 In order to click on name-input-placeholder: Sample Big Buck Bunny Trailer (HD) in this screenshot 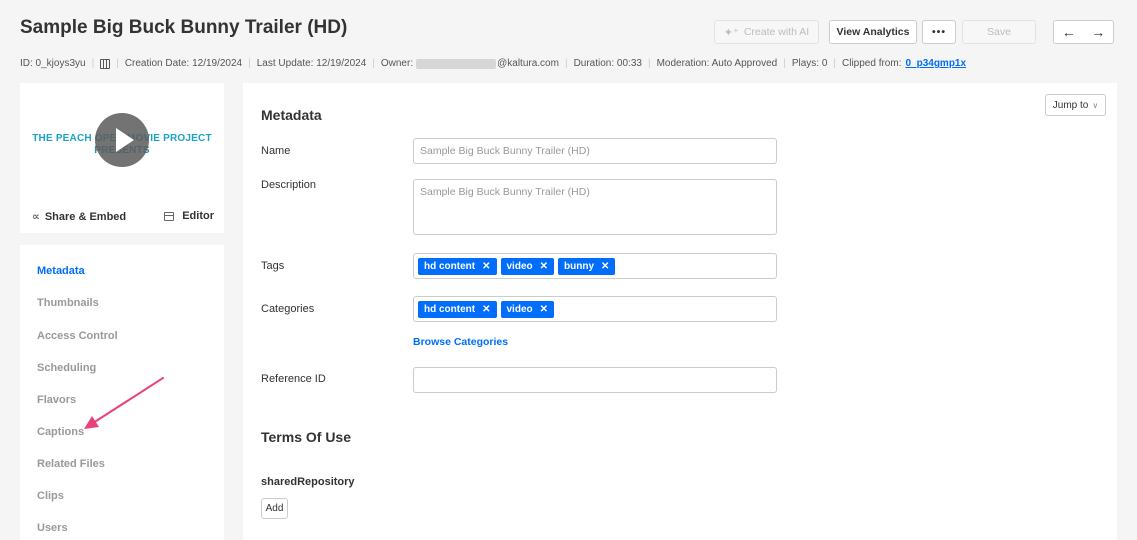, I will do `click(505, 151)`.